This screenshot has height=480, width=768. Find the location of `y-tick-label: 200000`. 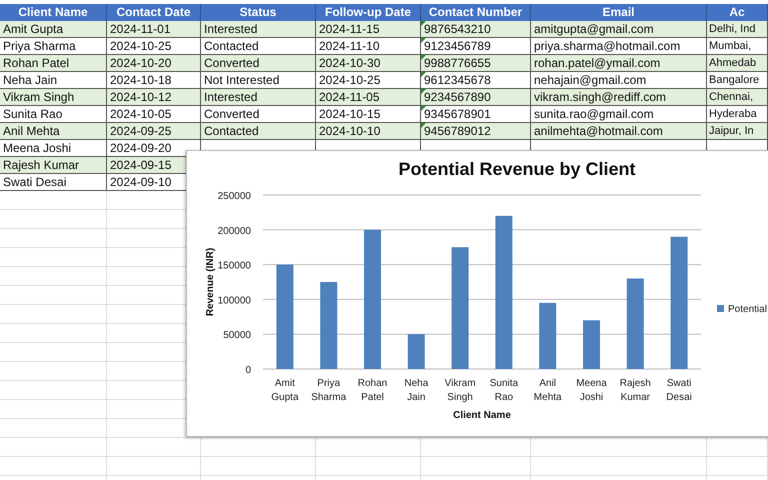

y-tick-label: 200000 is located at coordinates (234, 231).